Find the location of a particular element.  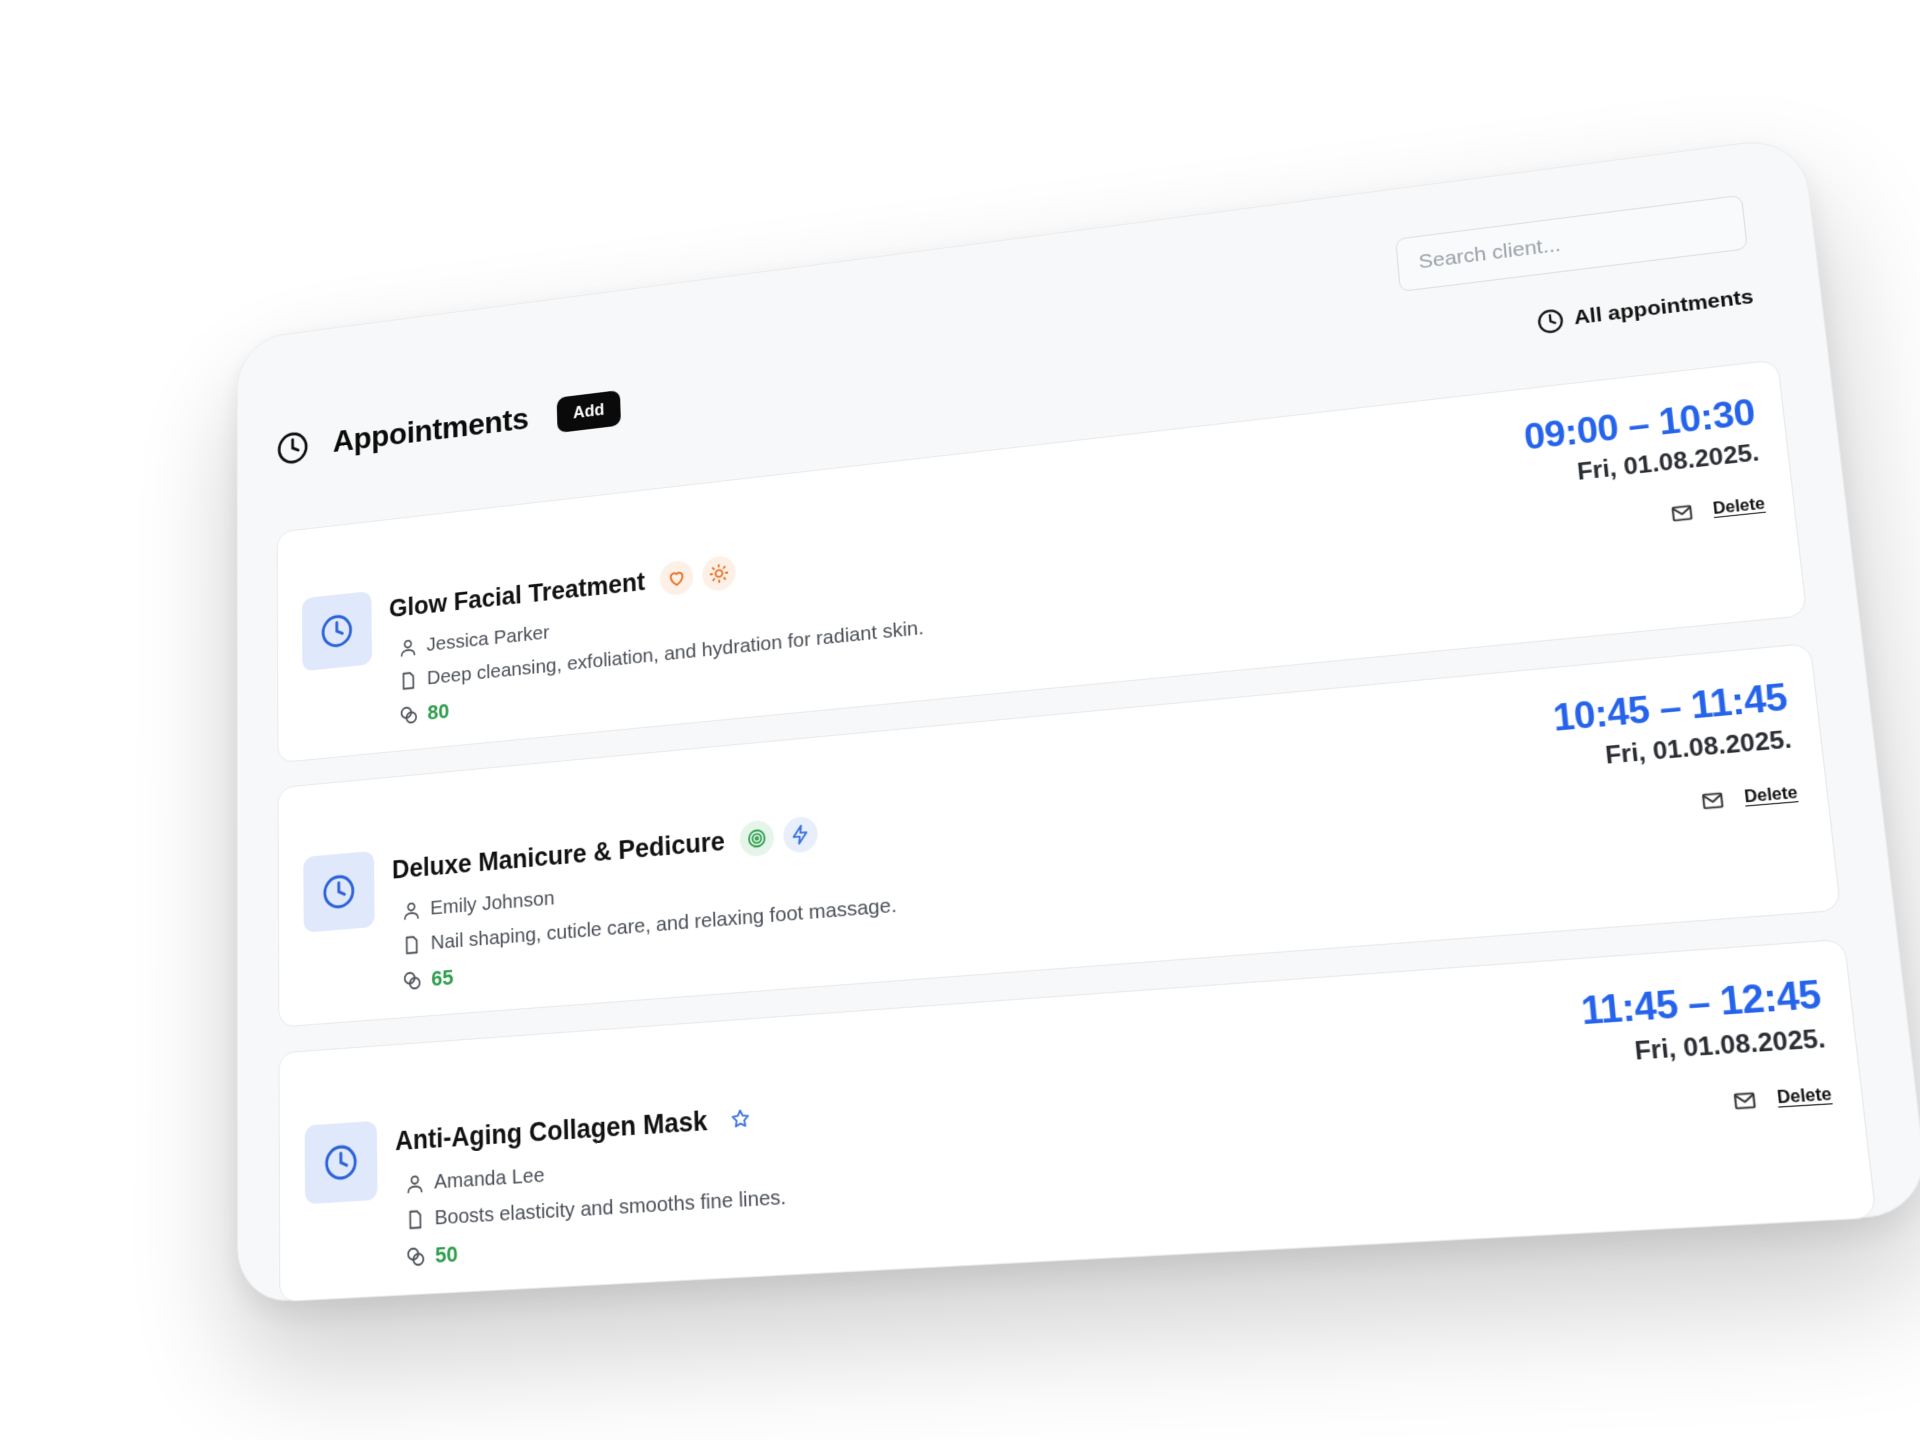

title-group: Appointments Add is located at coordinates (448, 428).